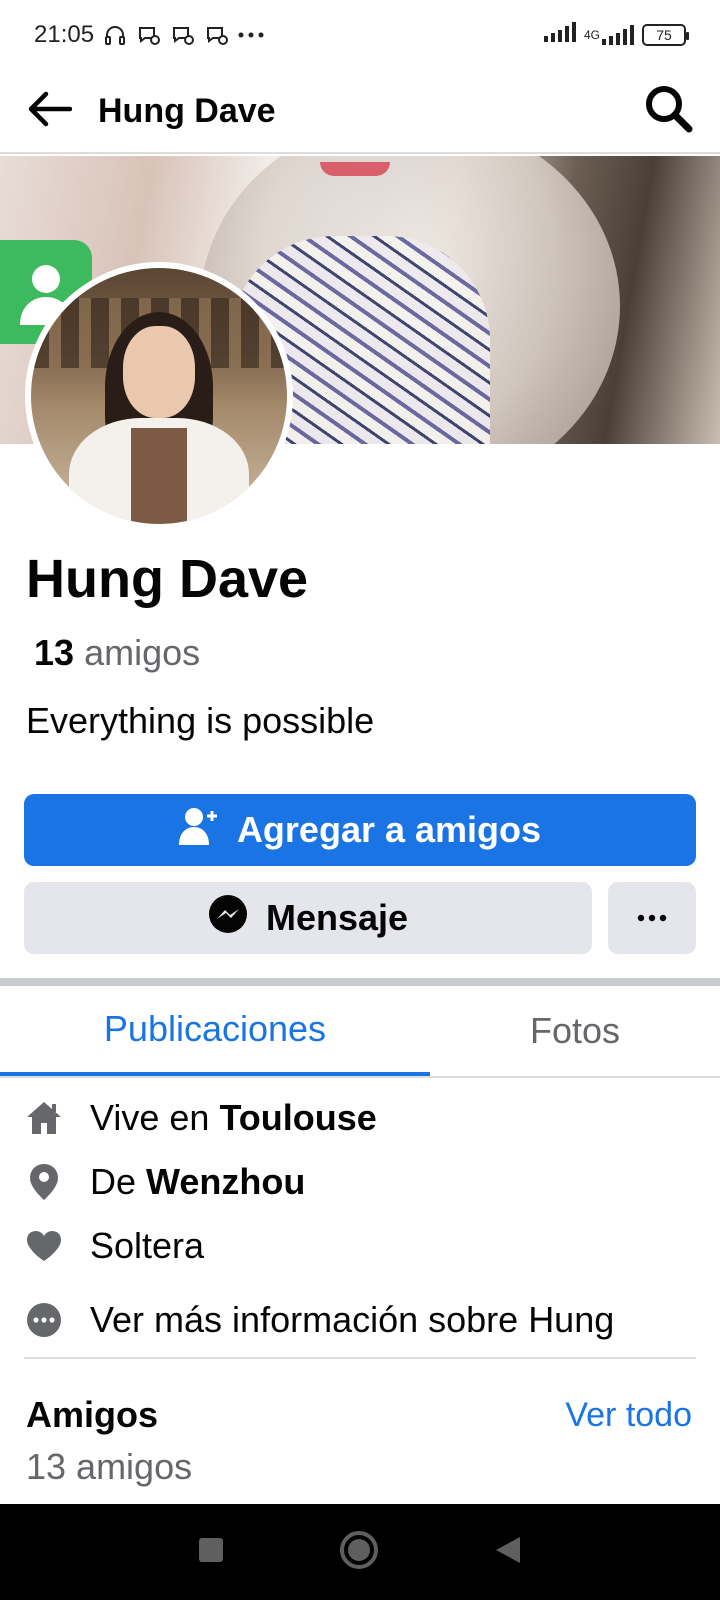 The image size is (720, 1600). Describe the element at coordinates (200, 720) in the screenshot. I see `profile-bio: Everything is possible` at that location.